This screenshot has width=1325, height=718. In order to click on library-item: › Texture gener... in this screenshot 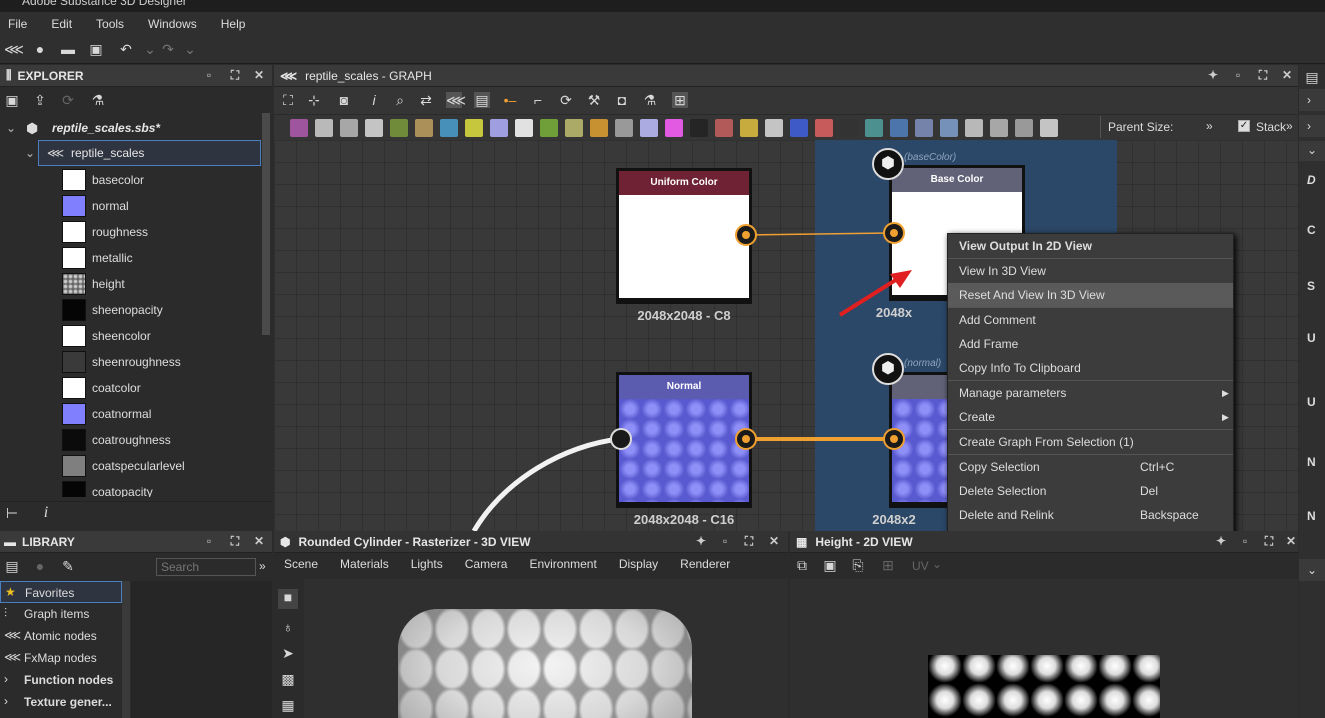, I will do `click(61, 702)`.